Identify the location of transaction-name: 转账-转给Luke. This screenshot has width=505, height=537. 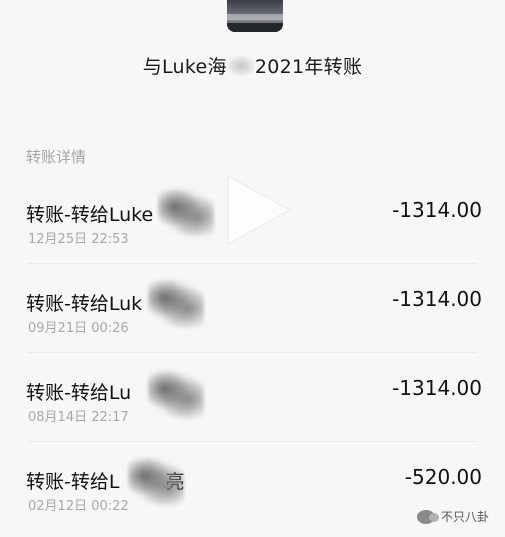
(90, 215).